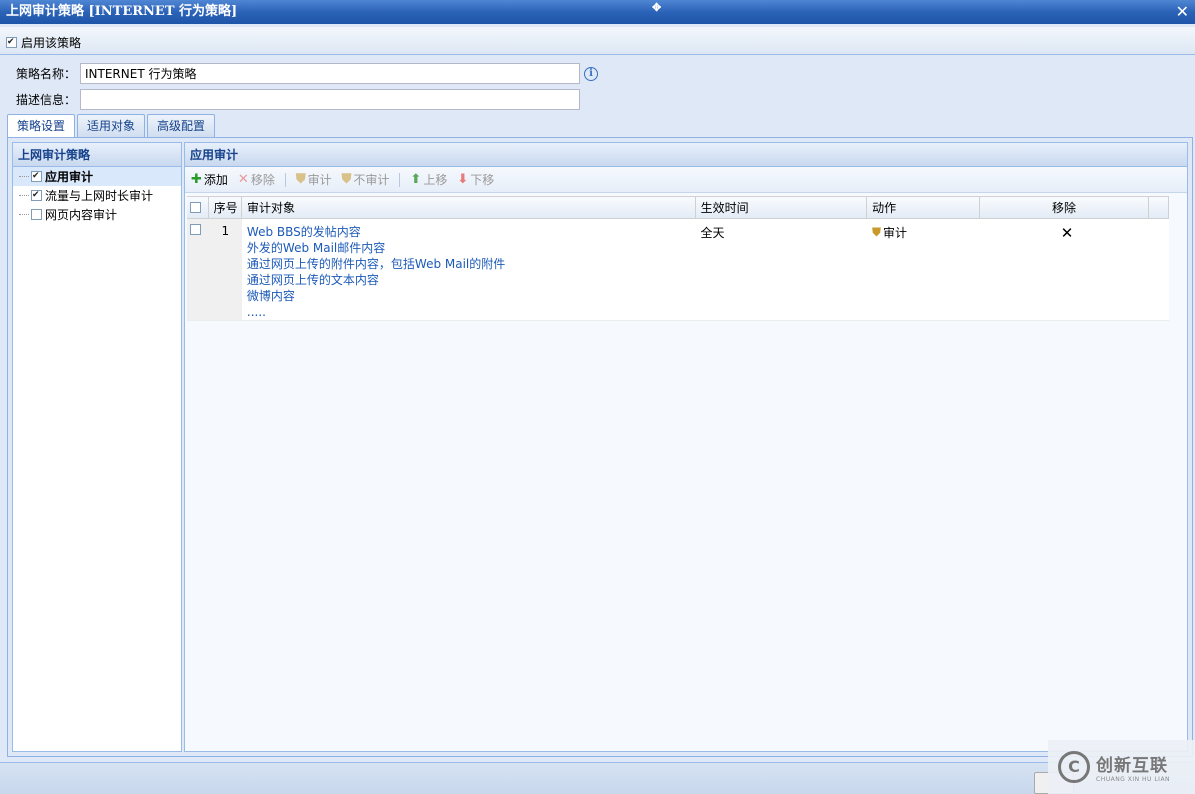  I want to click on audit-button: ⛊ 审计, so click(314, 179).